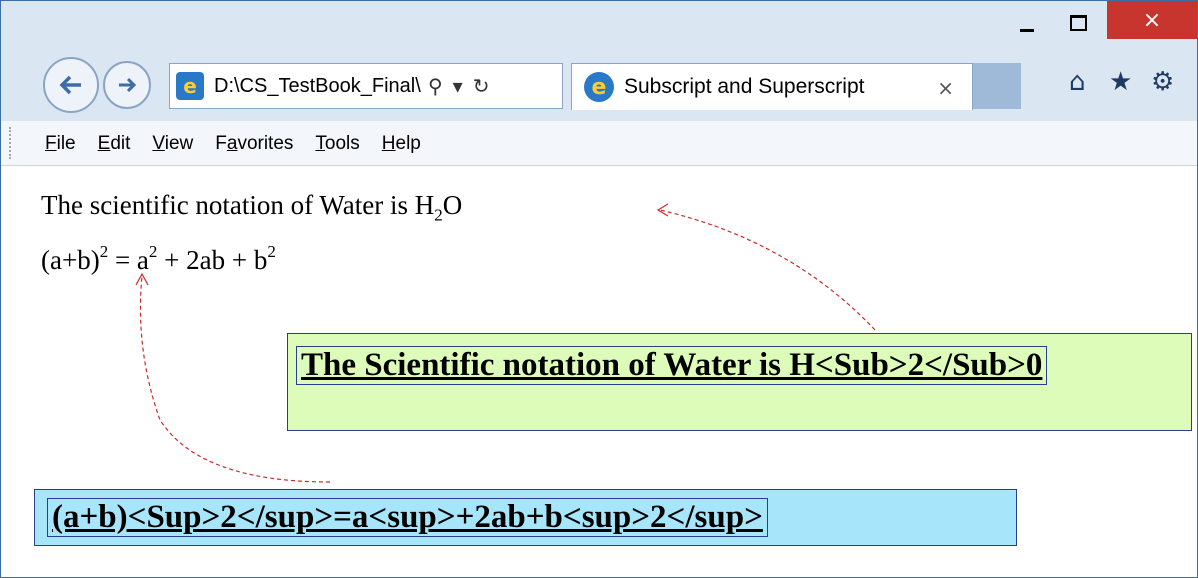 This screenshot has height=578, width=1198. I want to click on forward-arrow-icon, so click(128, 85).